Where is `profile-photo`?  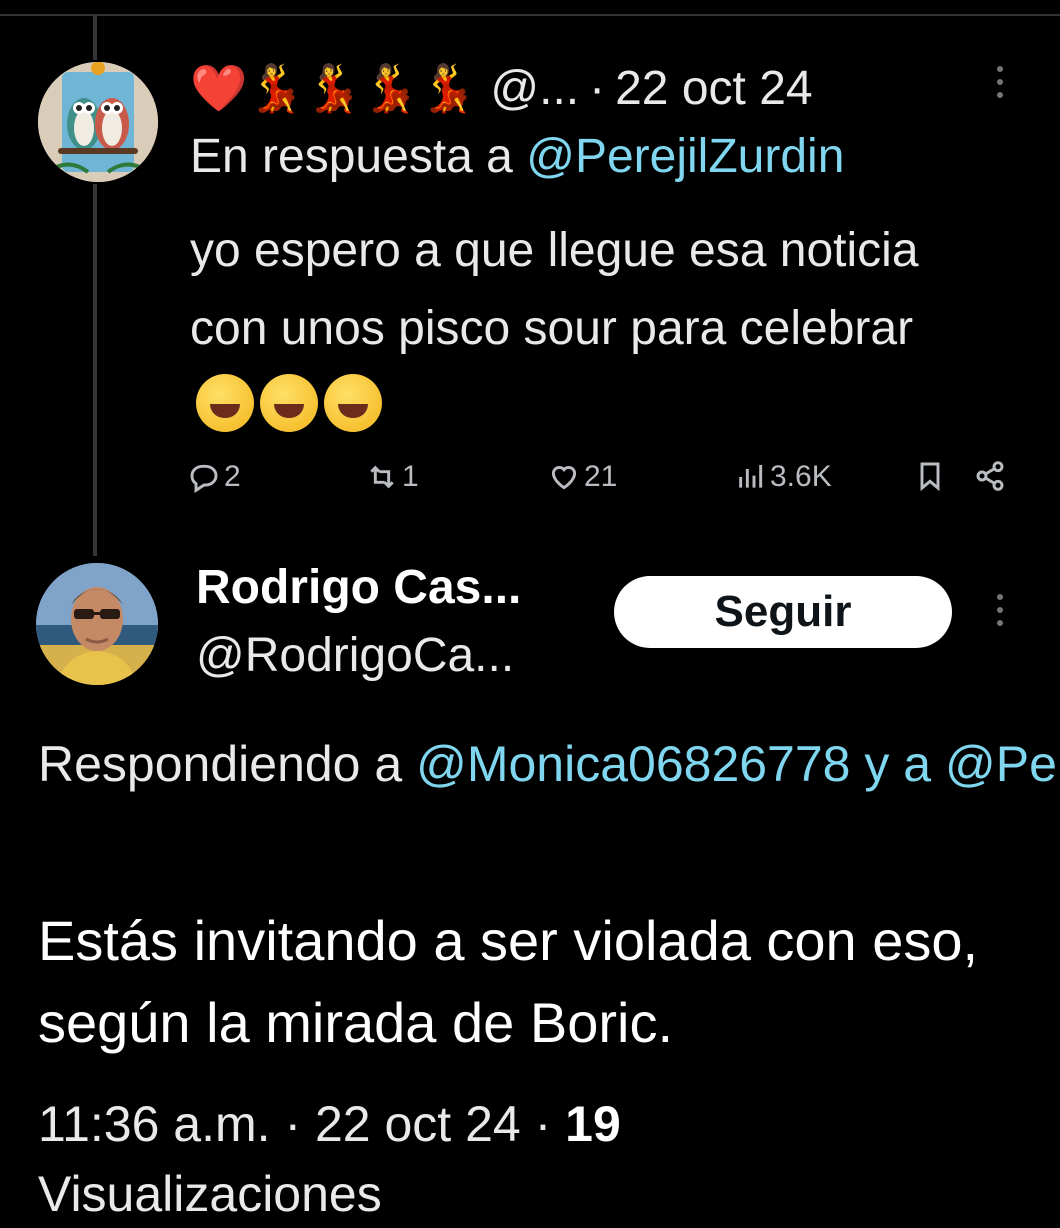
profile-photo is located at coordinates (97, 624).